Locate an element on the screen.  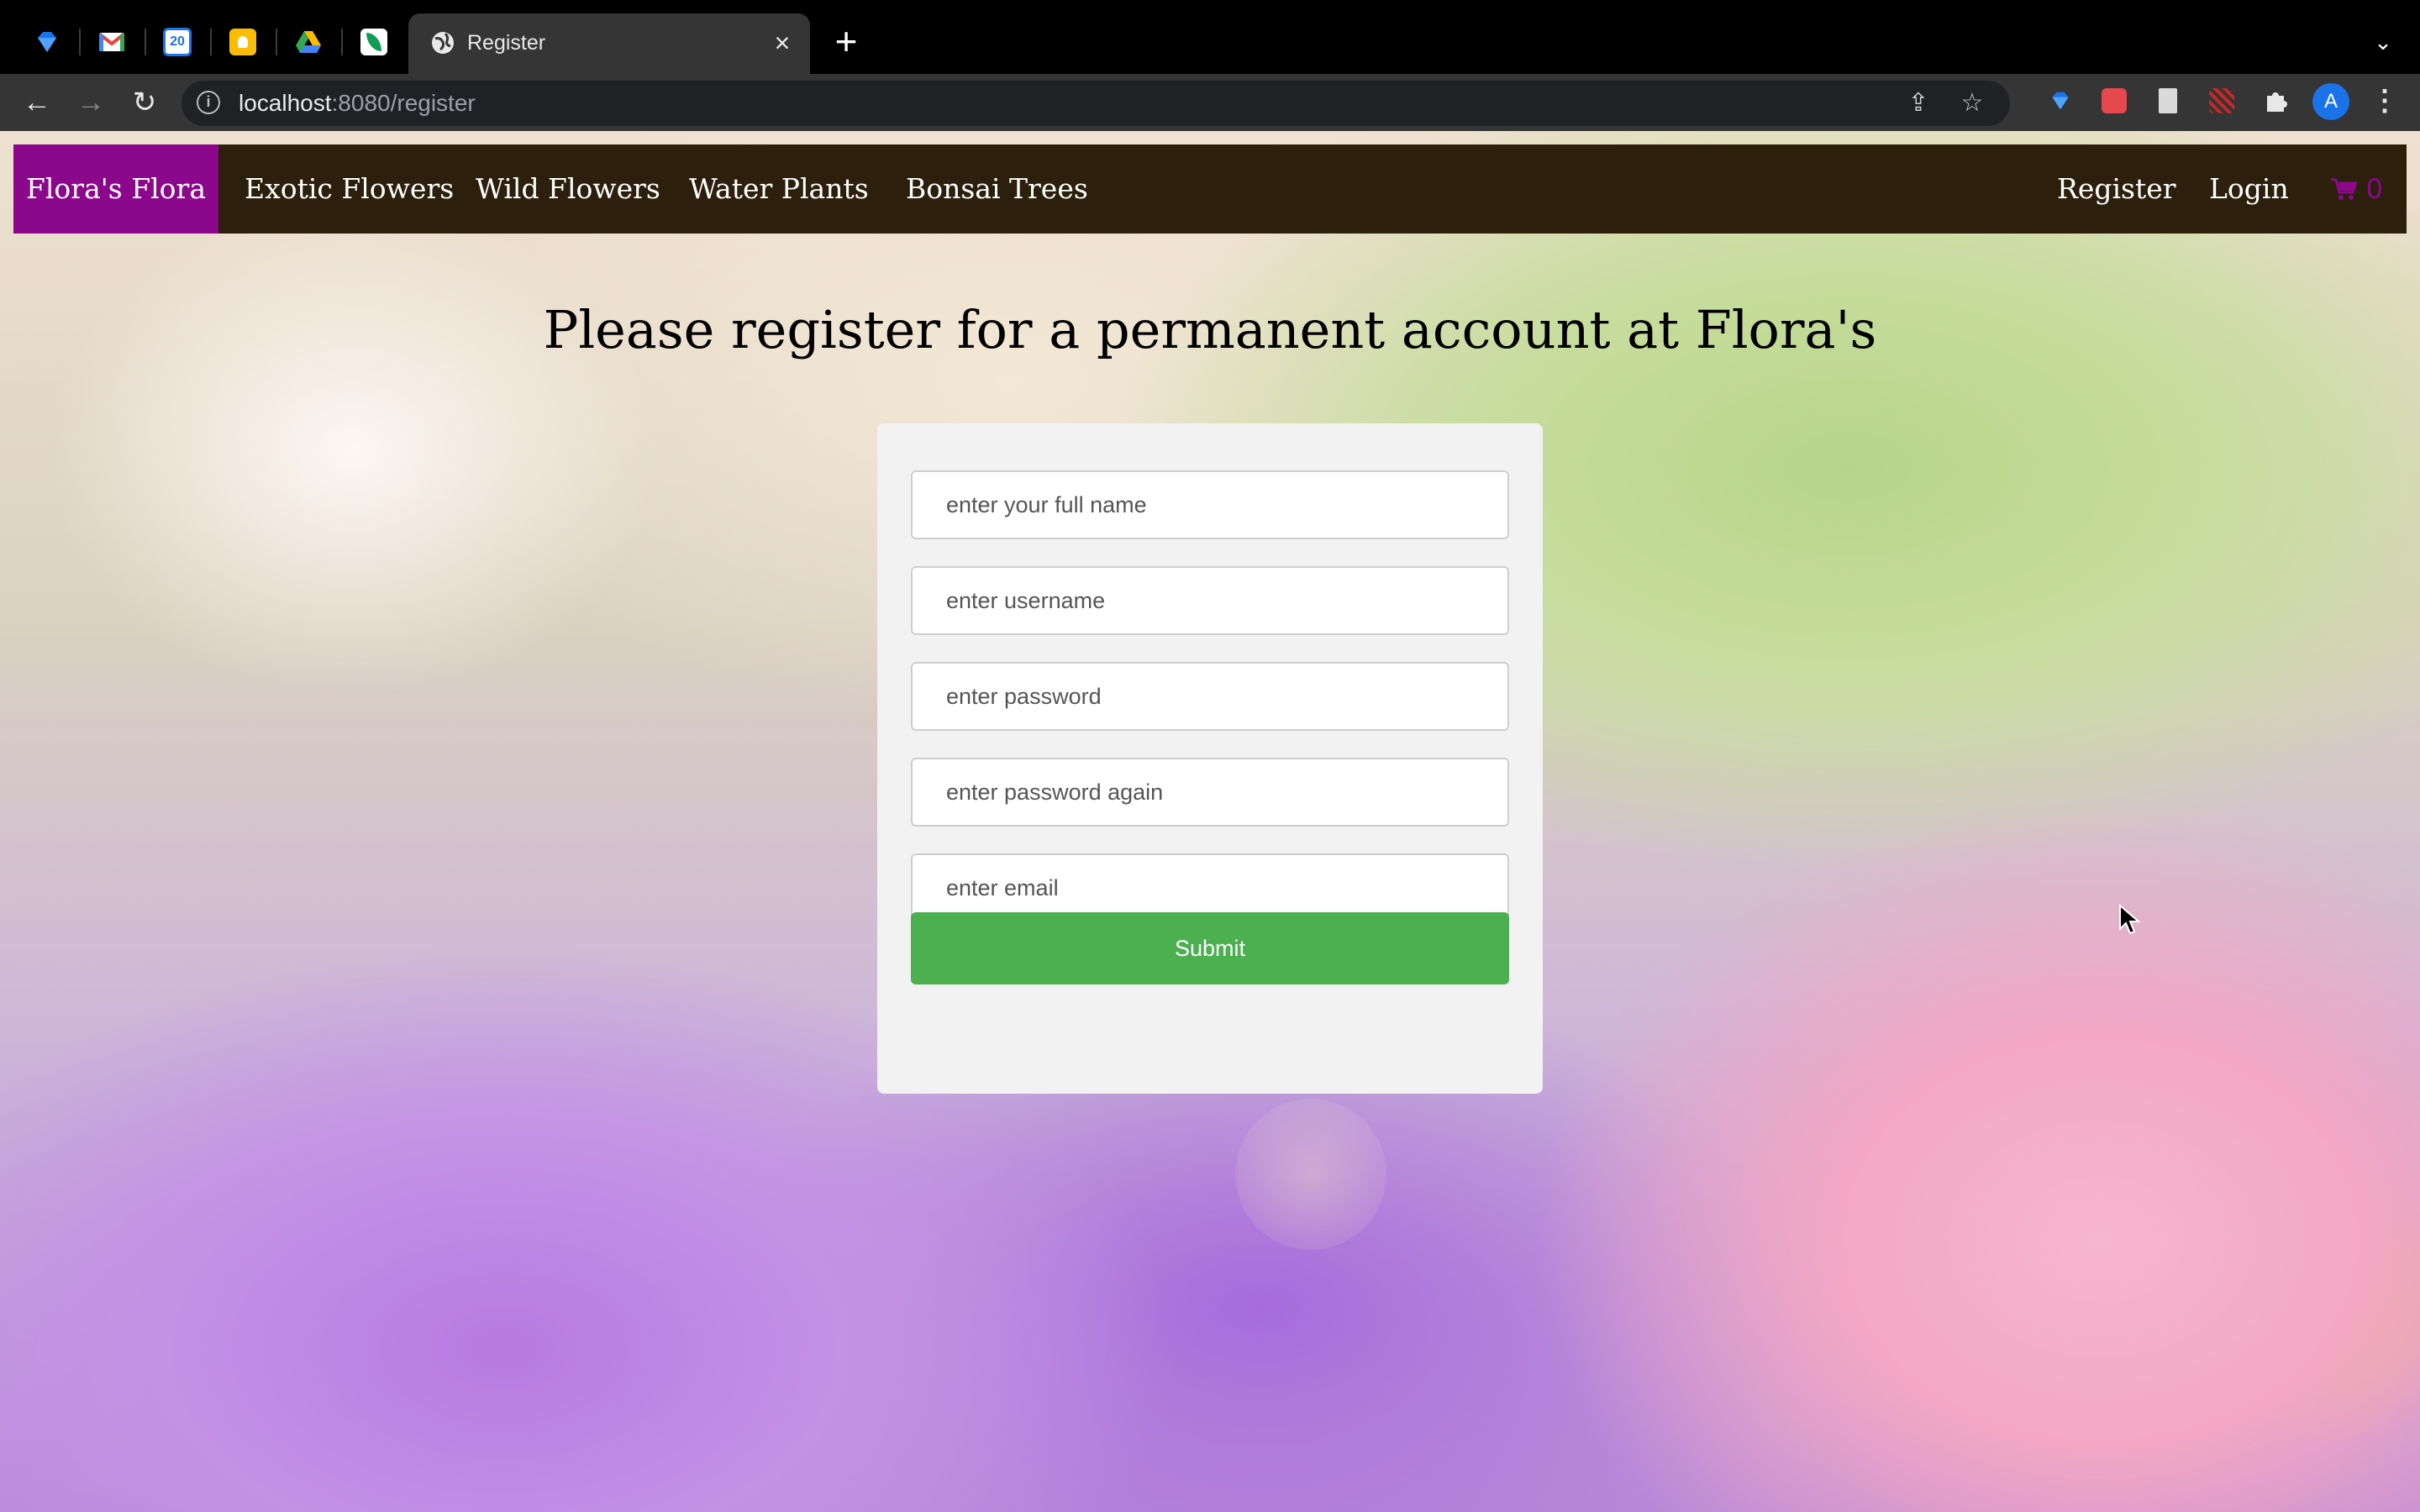
extension-red is located at coordinates (2114, 101).